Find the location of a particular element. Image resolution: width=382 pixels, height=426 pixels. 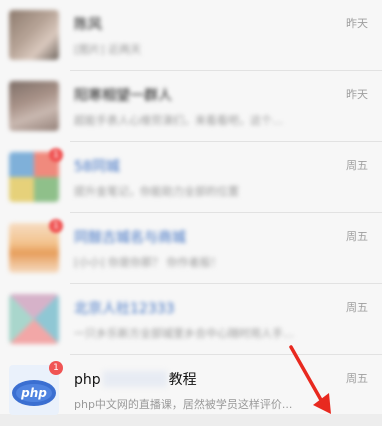

avatar: php 1 is located at coordinates (36, 388).